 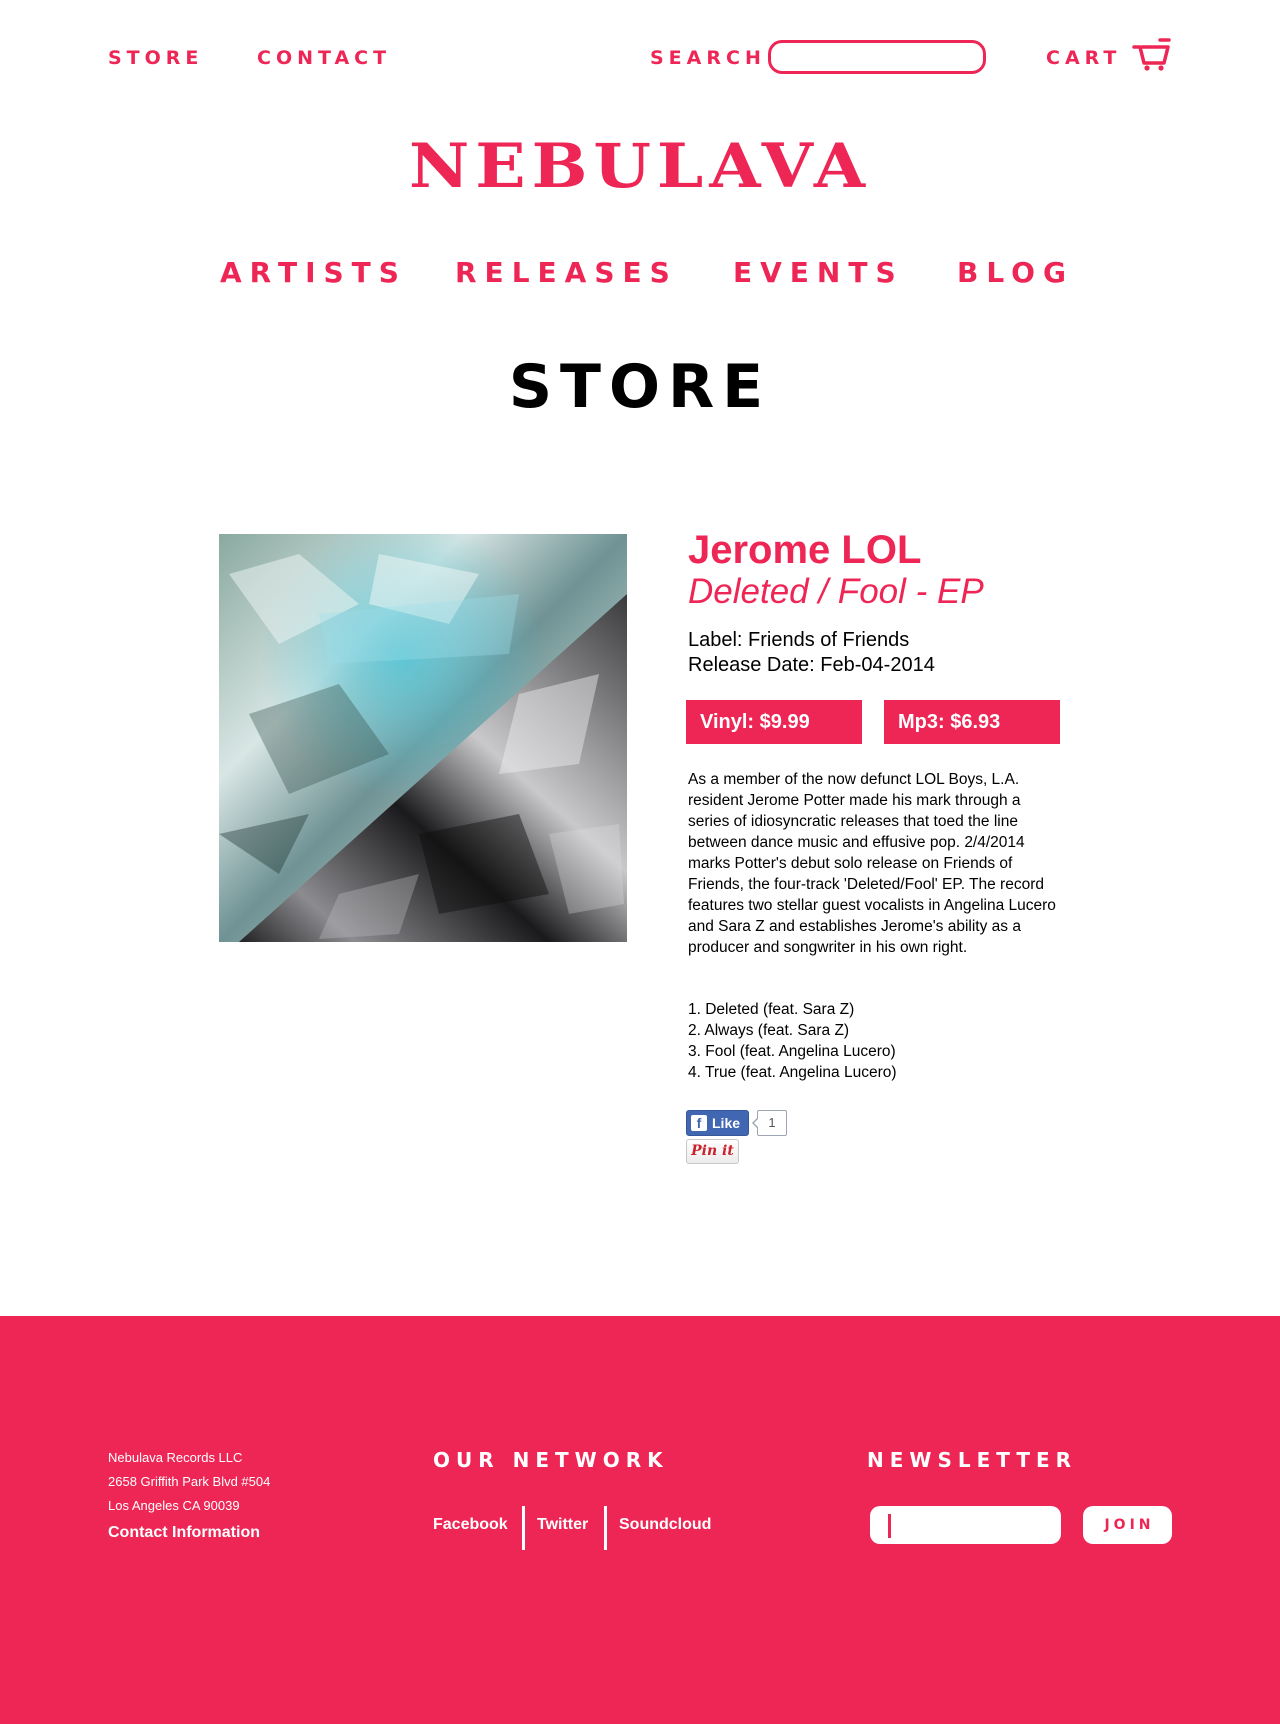 What do you see at coordinates (878, 550) in the screenshot?
I see `artist-name: Jerome LOL` at bounding box center [878, 550].